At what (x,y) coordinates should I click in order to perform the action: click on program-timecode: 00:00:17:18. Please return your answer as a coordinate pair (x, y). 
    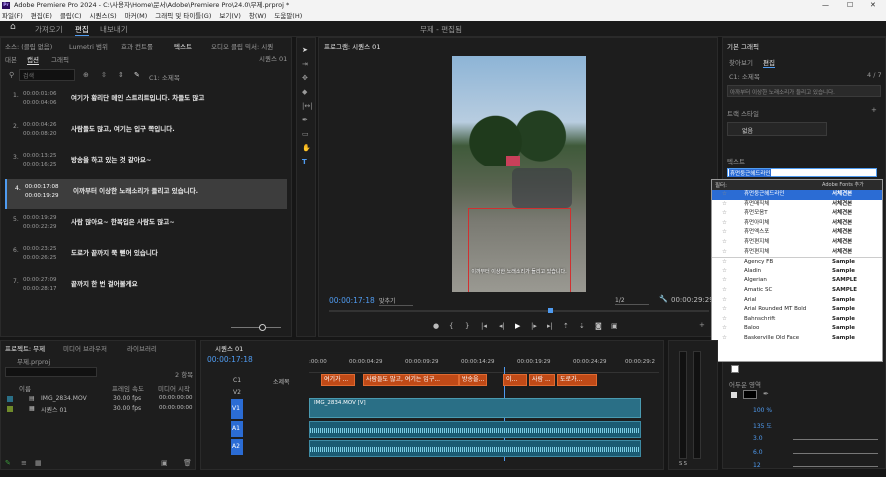
    Looking at the image, I should click on (352, 300).